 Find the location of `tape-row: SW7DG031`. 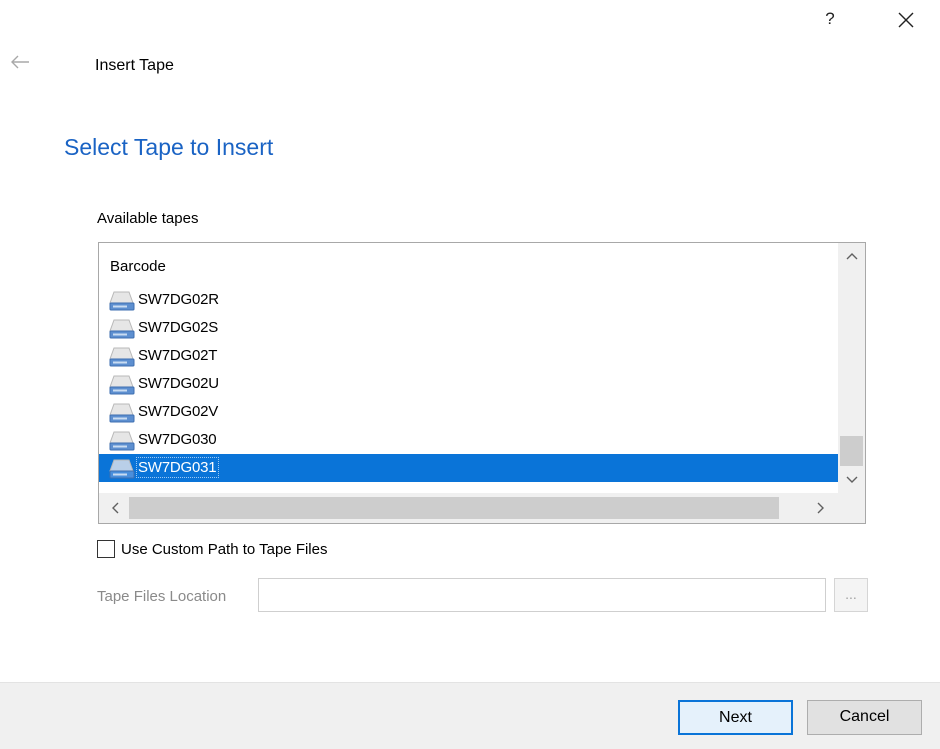

tape-row: SW7DG031 is located at coordinates (468, 468).